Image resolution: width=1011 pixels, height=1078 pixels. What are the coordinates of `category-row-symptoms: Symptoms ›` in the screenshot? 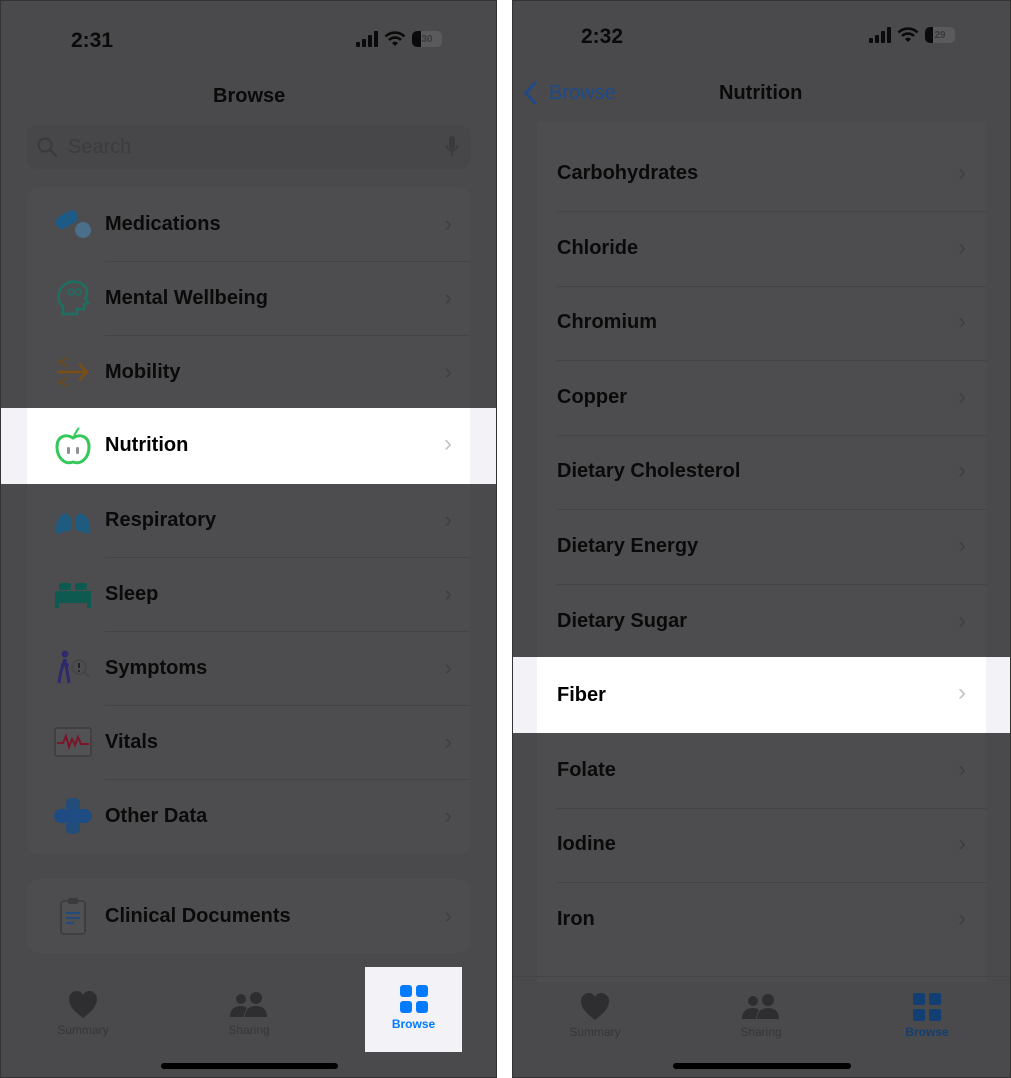 It's located at (248, 668).